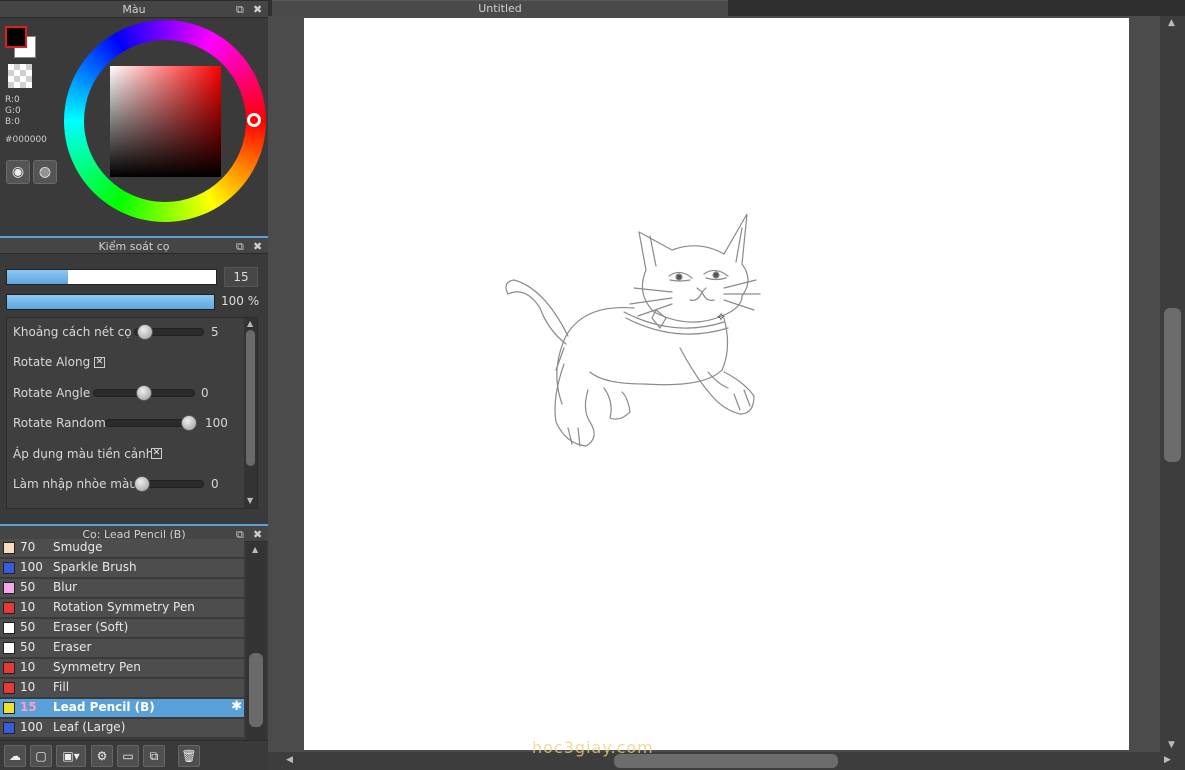 The height and width of the screenshot is (770, 1185). I want to click on saturation-value-square, so click(165, 121).